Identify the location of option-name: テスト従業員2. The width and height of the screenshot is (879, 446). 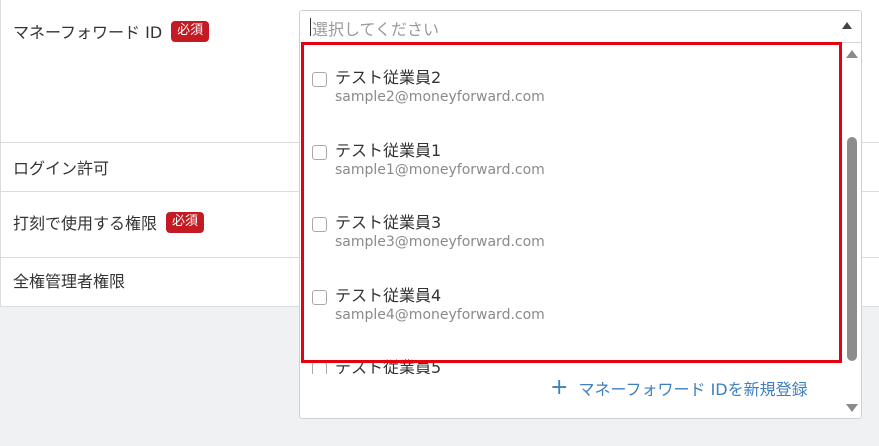
(388, 77).